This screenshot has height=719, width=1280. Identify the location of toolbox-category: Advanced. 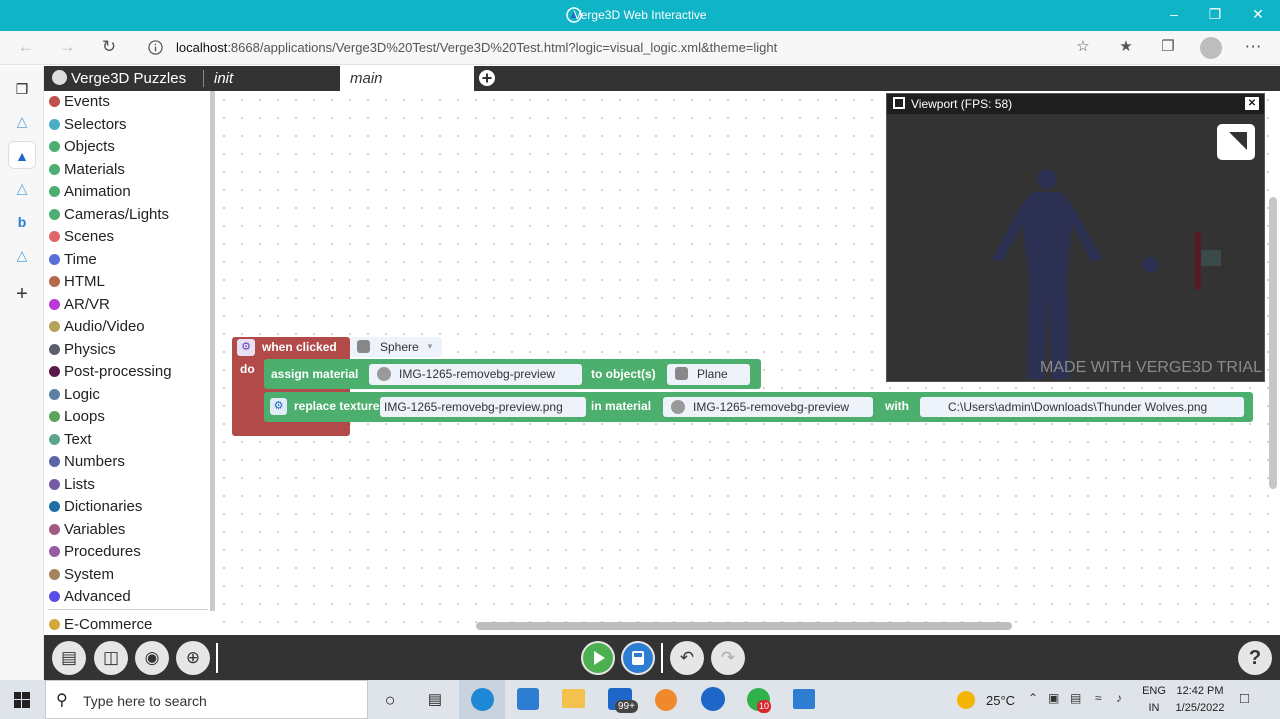
(90, 599).